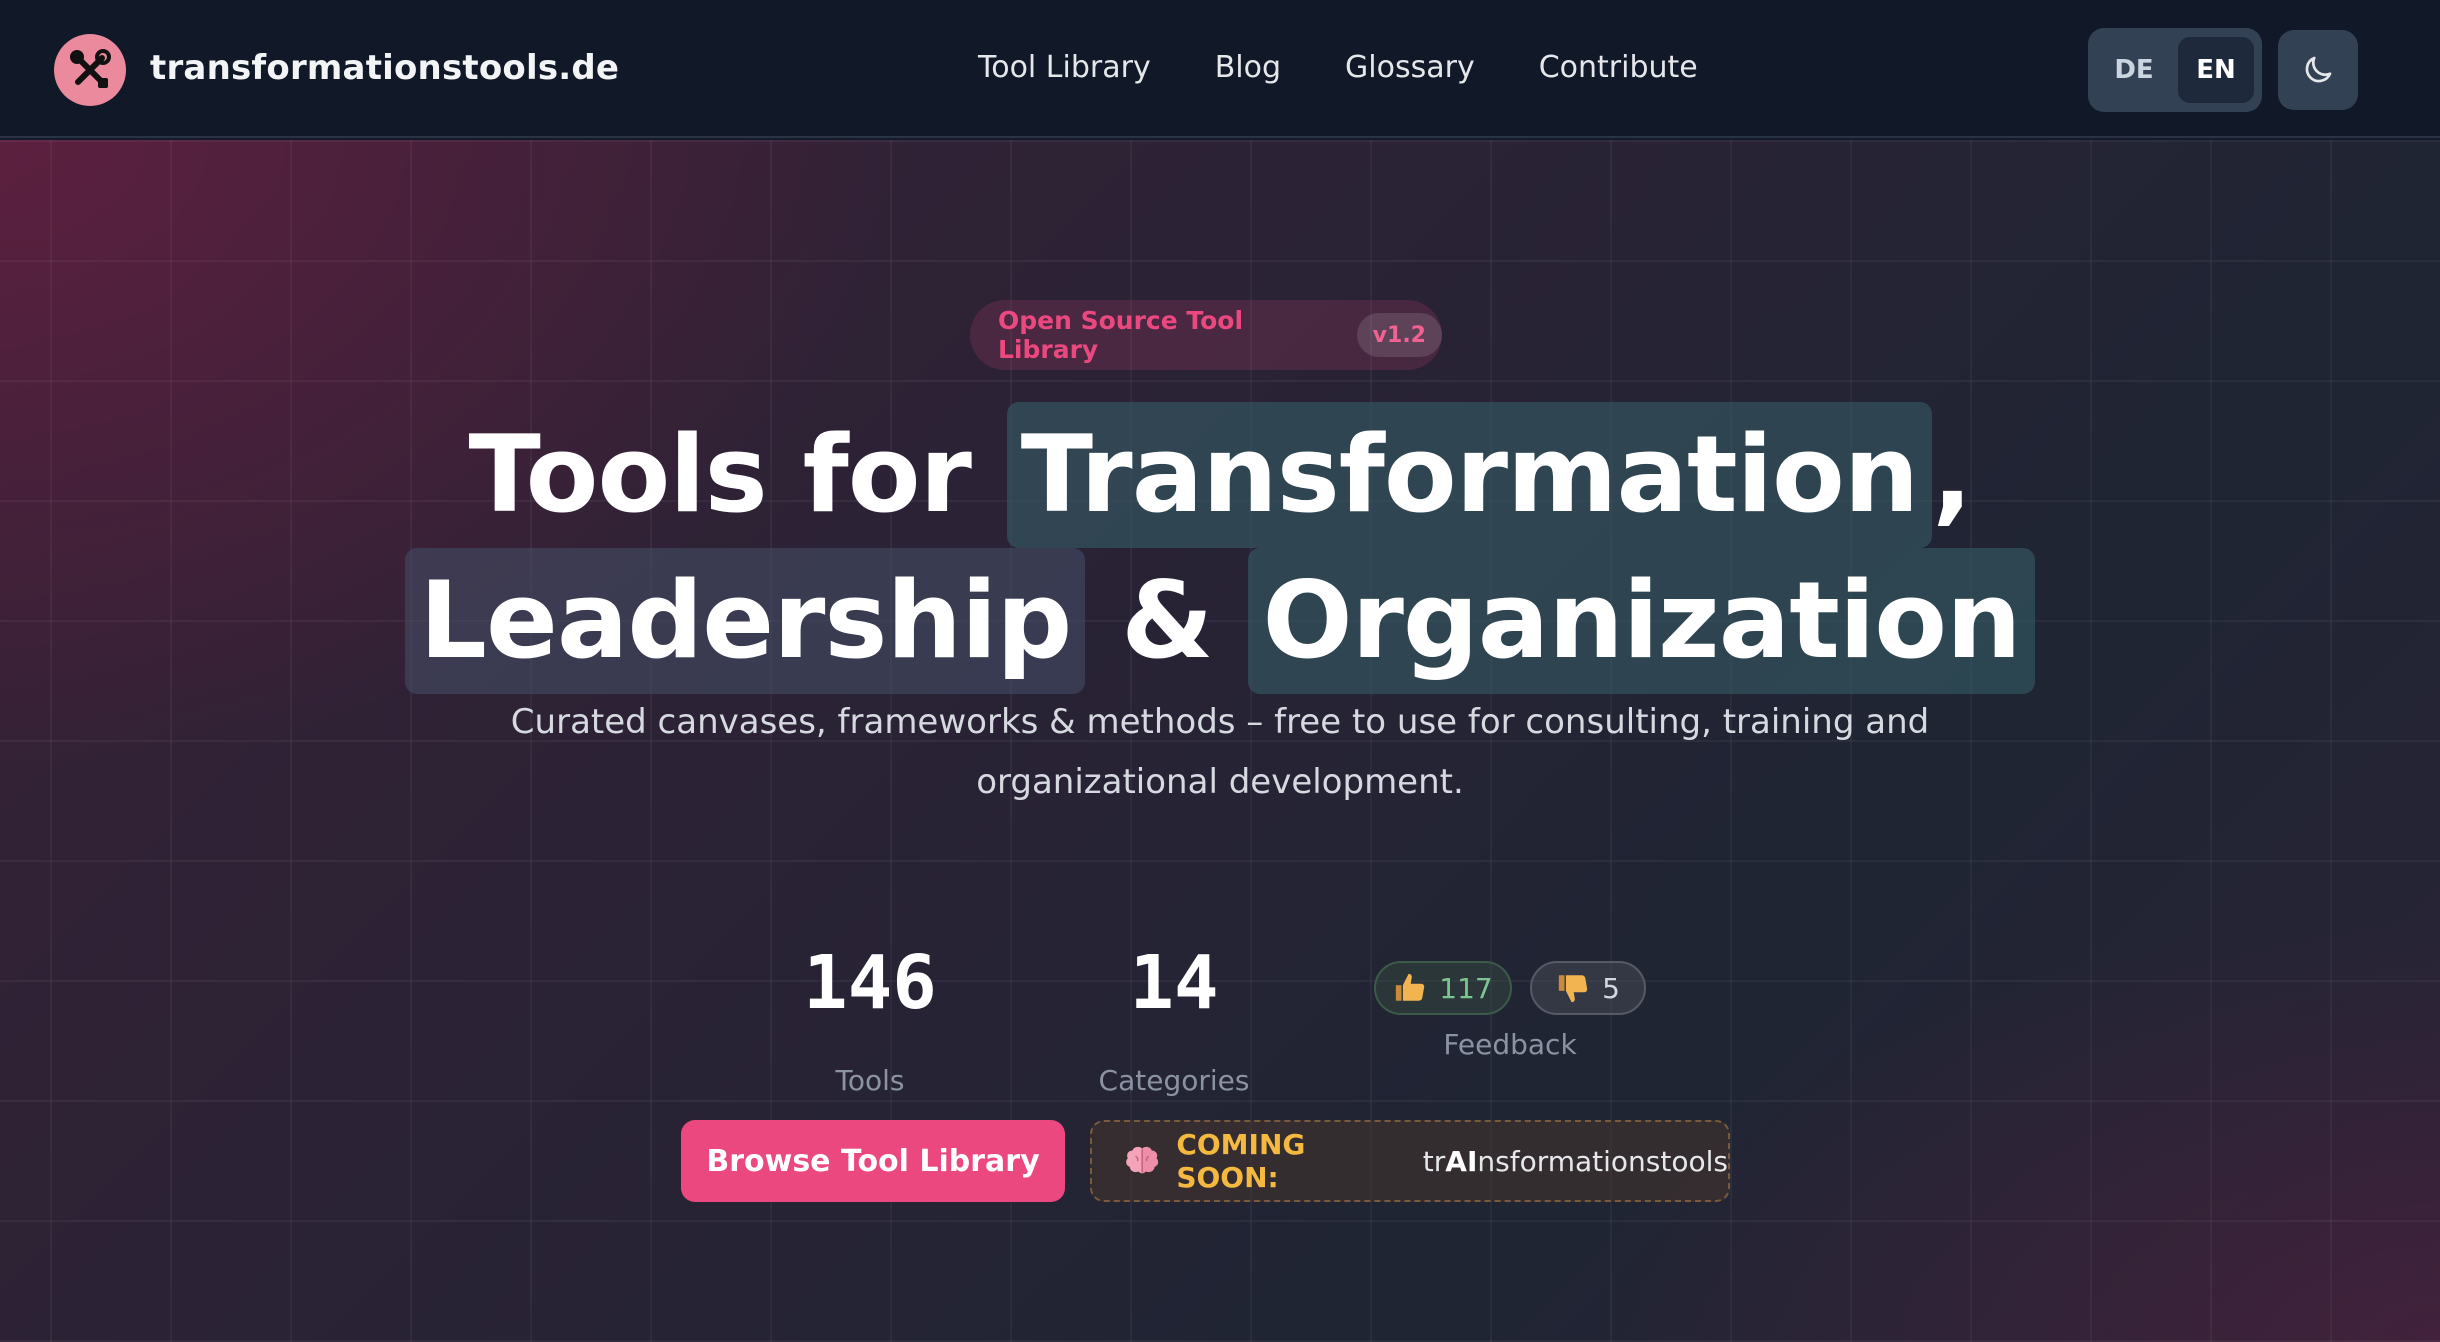 The image size is (2440, 1342). Describe the element at coordinates (1573, 989) in the screenshot. I see `thumbs-down-icon` at that location.